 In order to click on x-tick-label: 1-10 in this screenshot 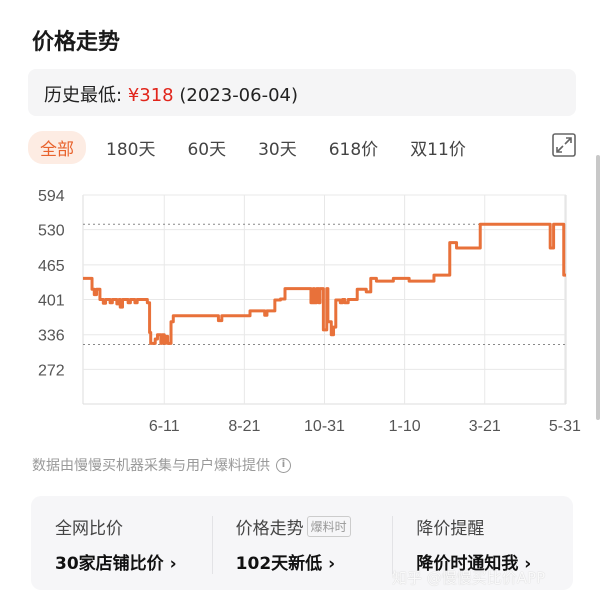, I will do `click(405, 426)`.